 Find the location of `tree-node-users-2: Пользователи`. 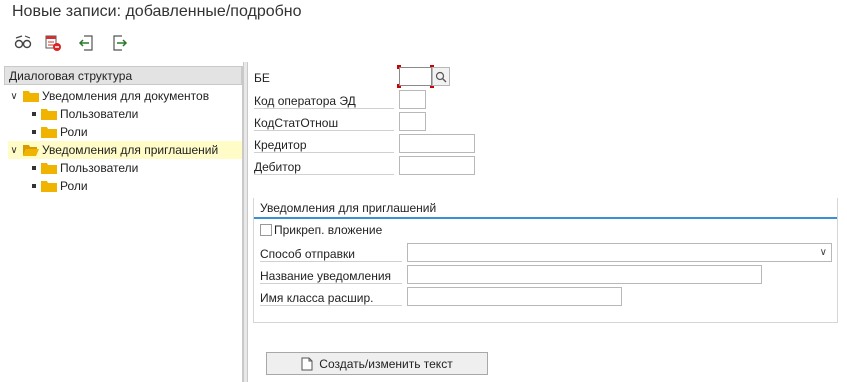

tree-node-users-2: Пользователи is located at coordinates (84, 168).